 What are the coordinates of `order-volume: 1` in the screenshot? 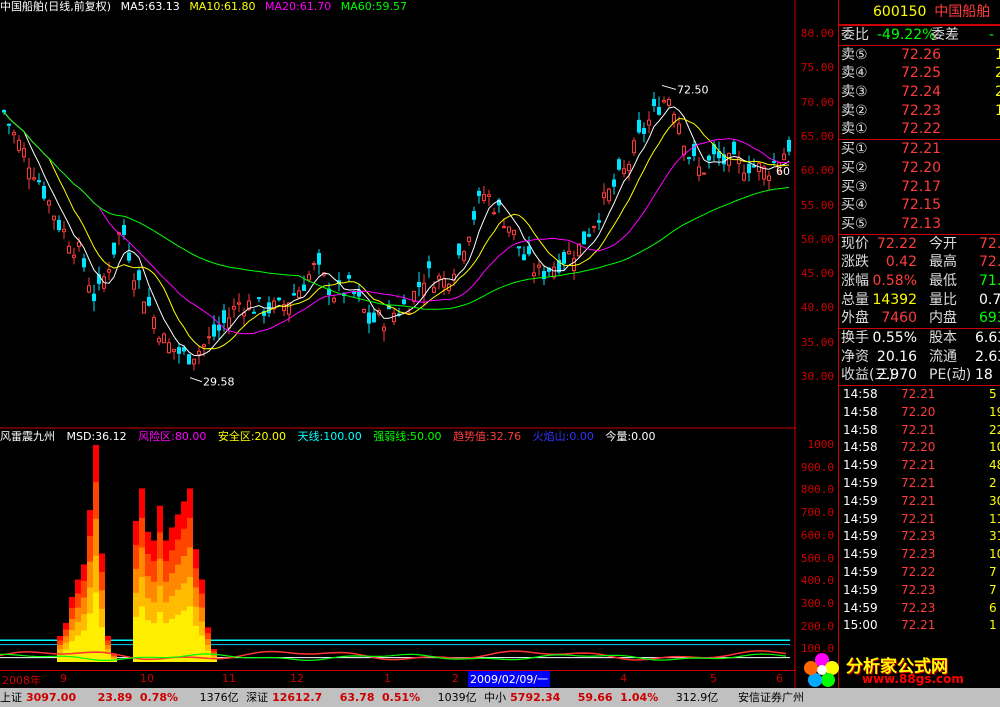 It's located at (997, 54).